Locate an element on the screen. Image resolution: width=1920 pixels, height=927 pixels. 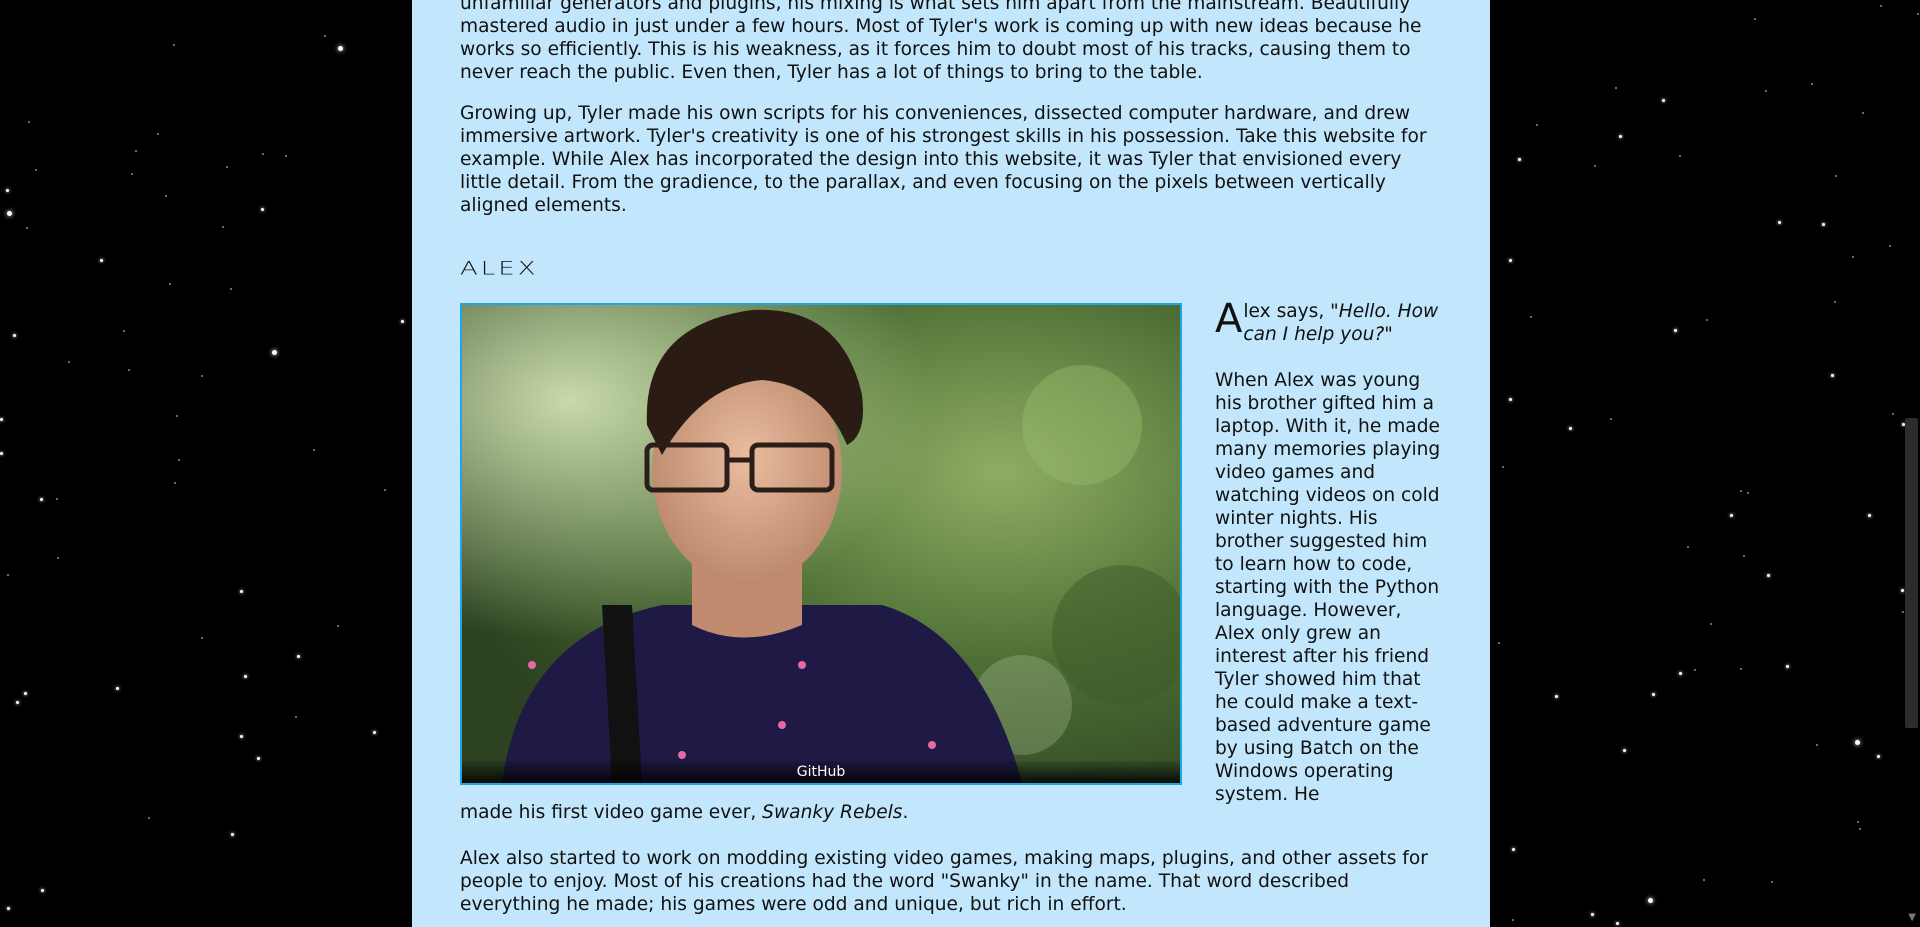
drop-cap: A is located at coordinates (1229, 319).